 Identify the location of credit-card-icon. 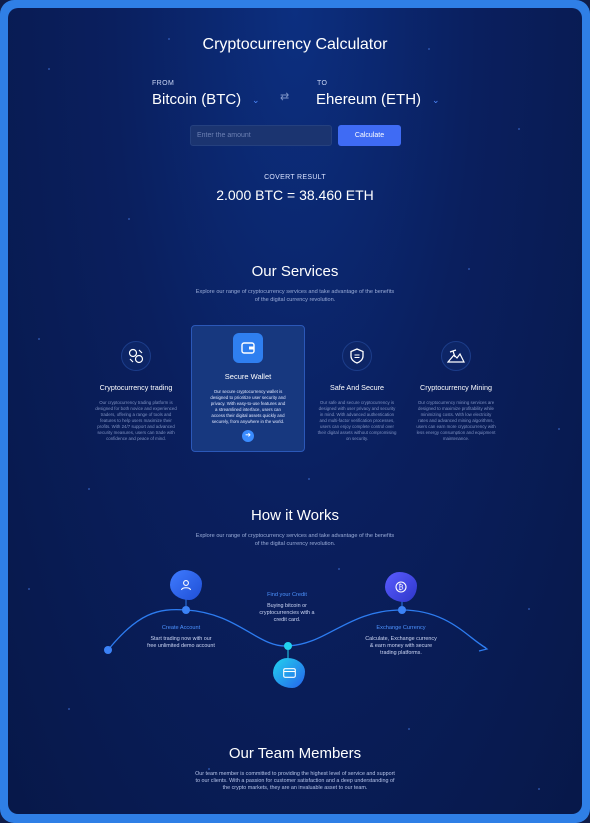
(289, 673).